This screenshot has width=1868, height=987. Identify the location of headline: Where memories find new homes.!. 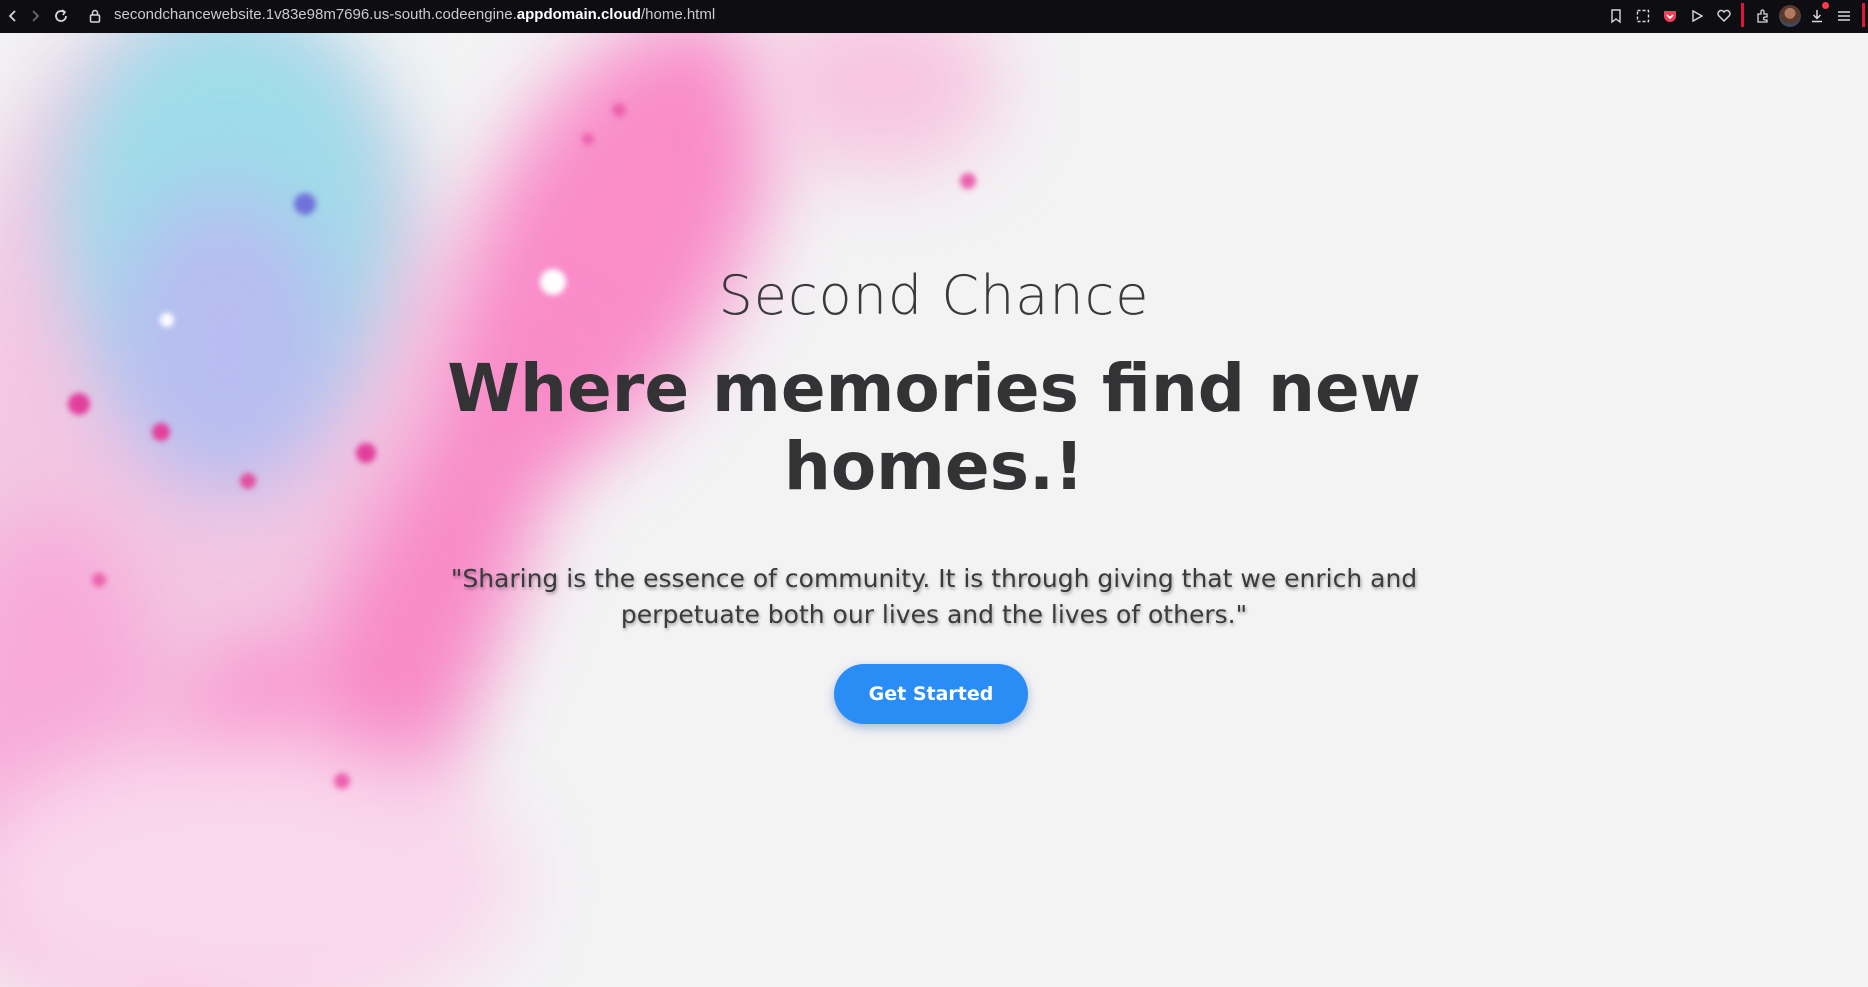
(934, 427).